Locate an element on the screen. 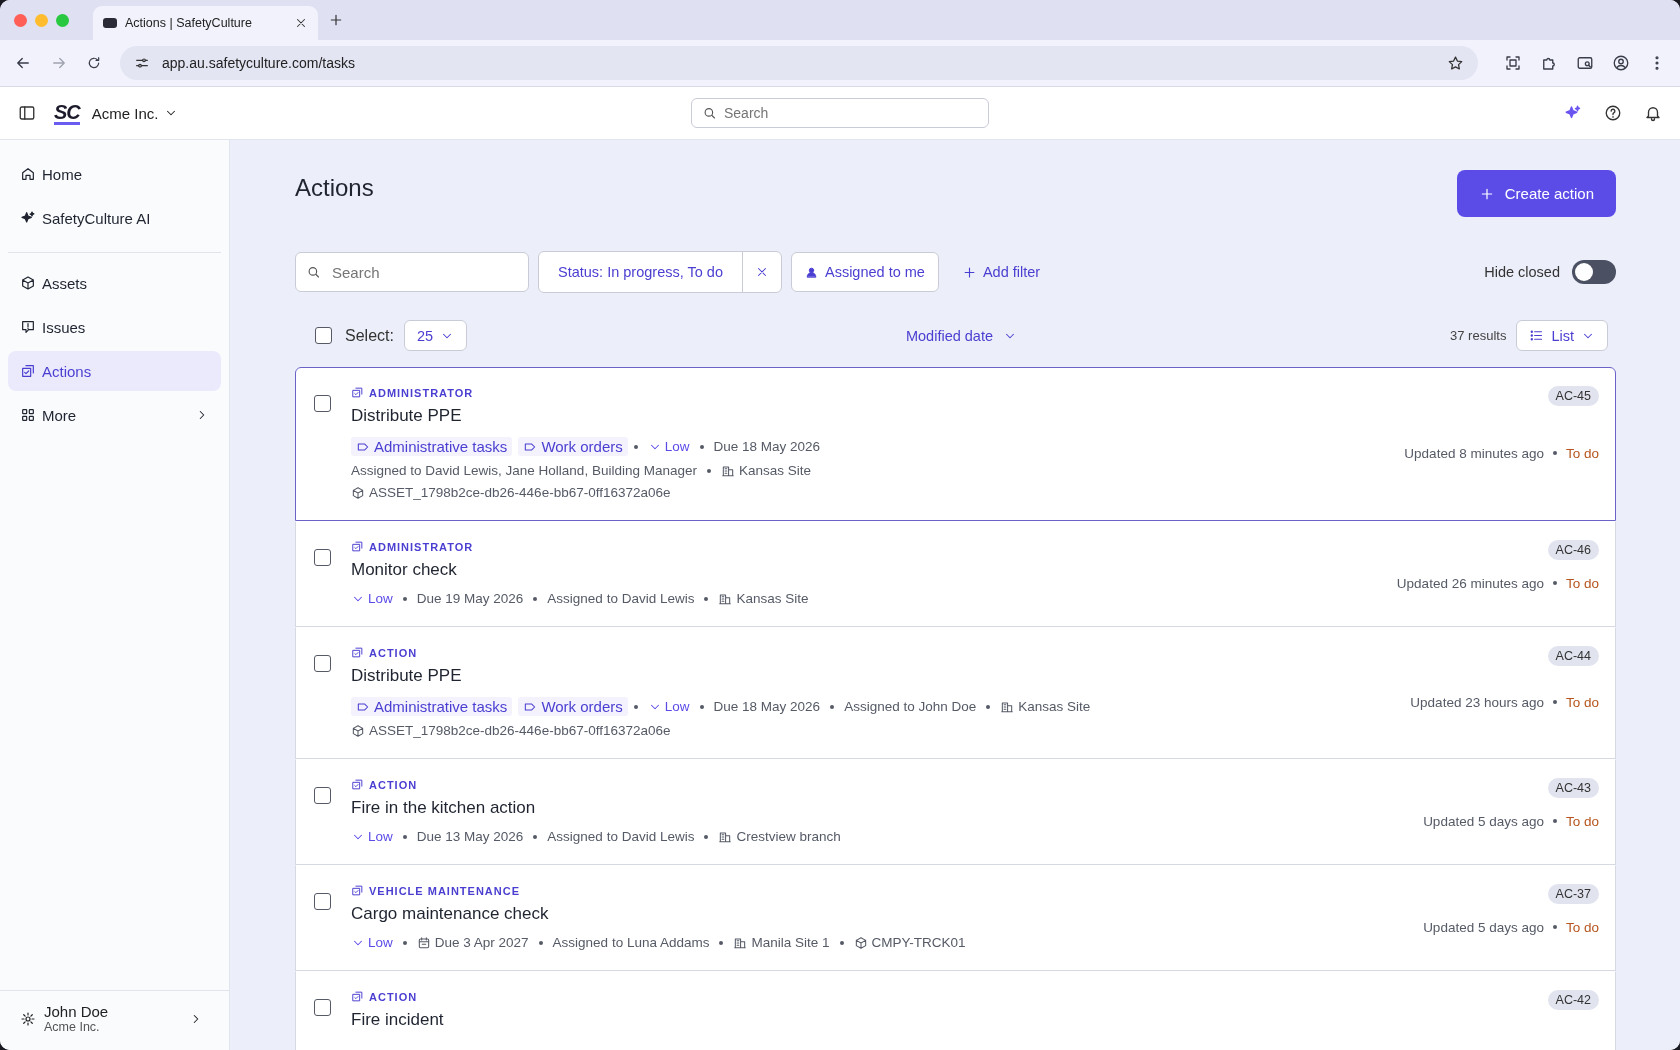 The image size is (1680, 1050). action-title: Fire in the kitchen action is located at coordinates (877, 808).